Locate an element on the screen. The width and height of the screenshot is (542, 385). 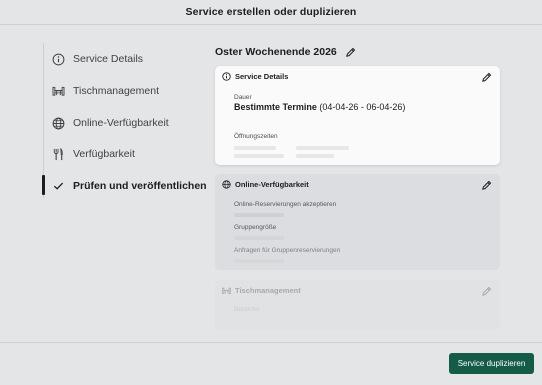
edit-online-icon is located at coordinates (486, 185).